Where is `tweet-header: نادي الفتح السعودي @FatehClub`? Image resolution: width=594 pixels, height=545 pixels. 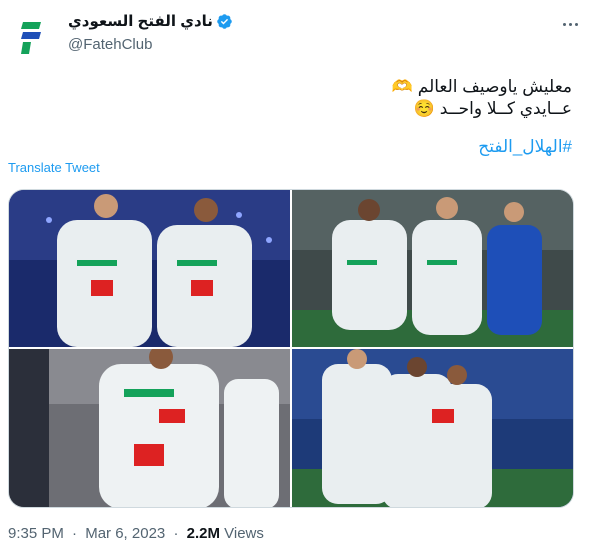
tweet-header: نادي الفتح السعودي @FatehClub is located at coordinates (297, 31).